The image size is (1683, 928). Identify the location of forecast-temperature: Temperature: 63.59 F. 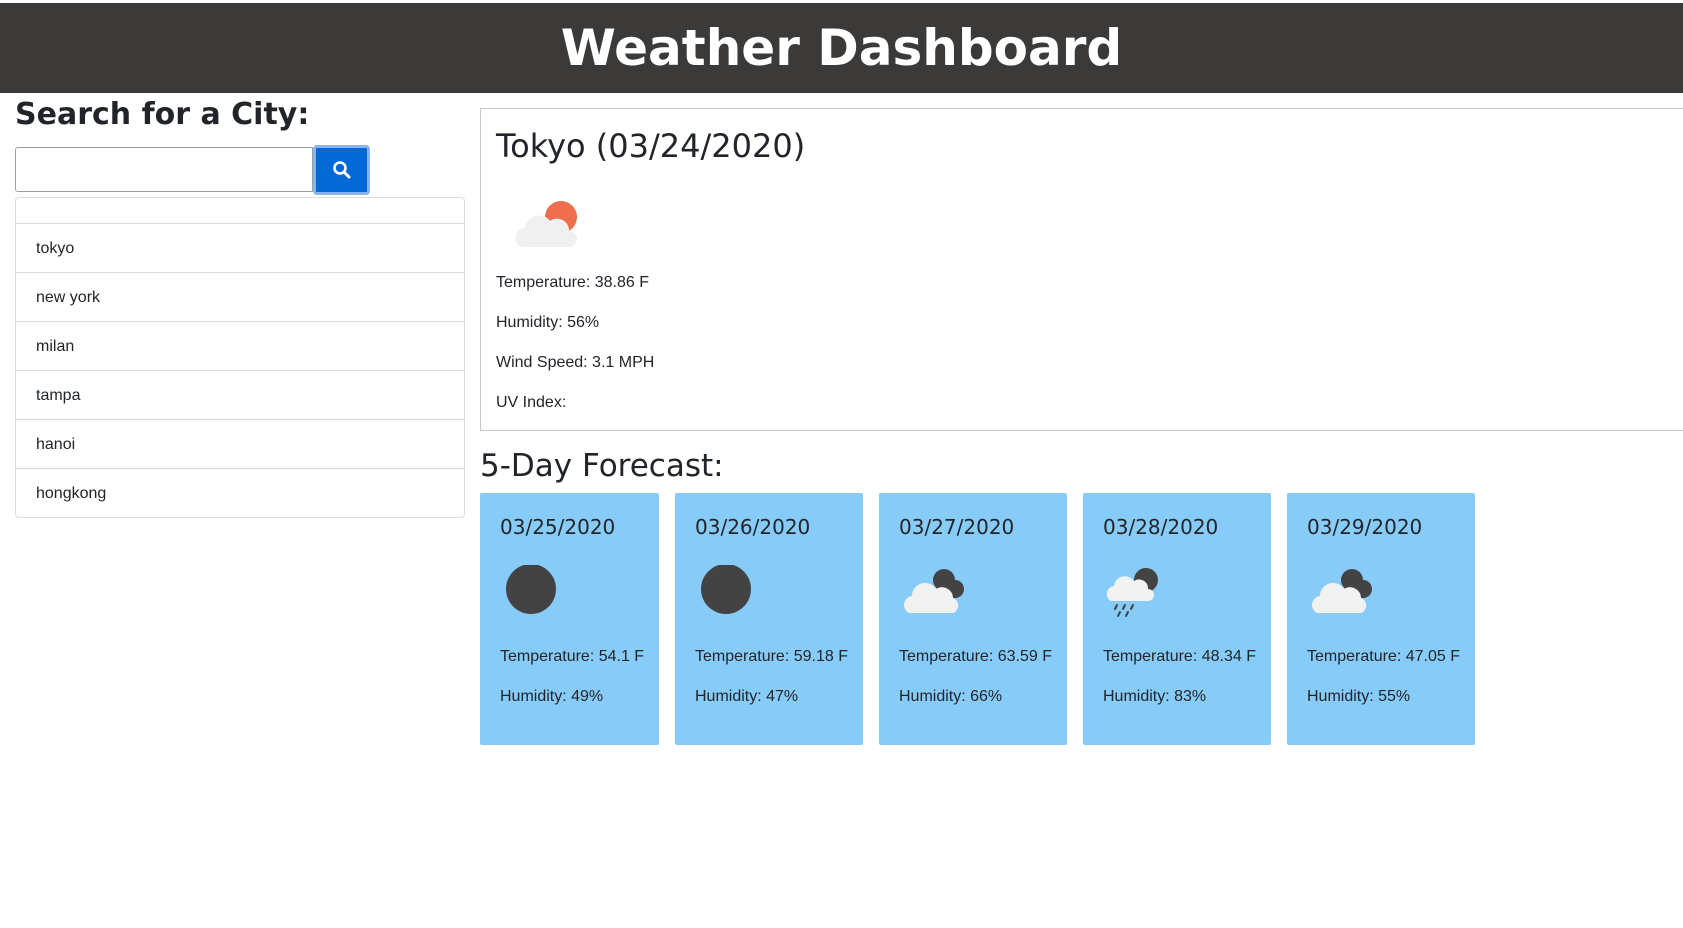
(975, 656).